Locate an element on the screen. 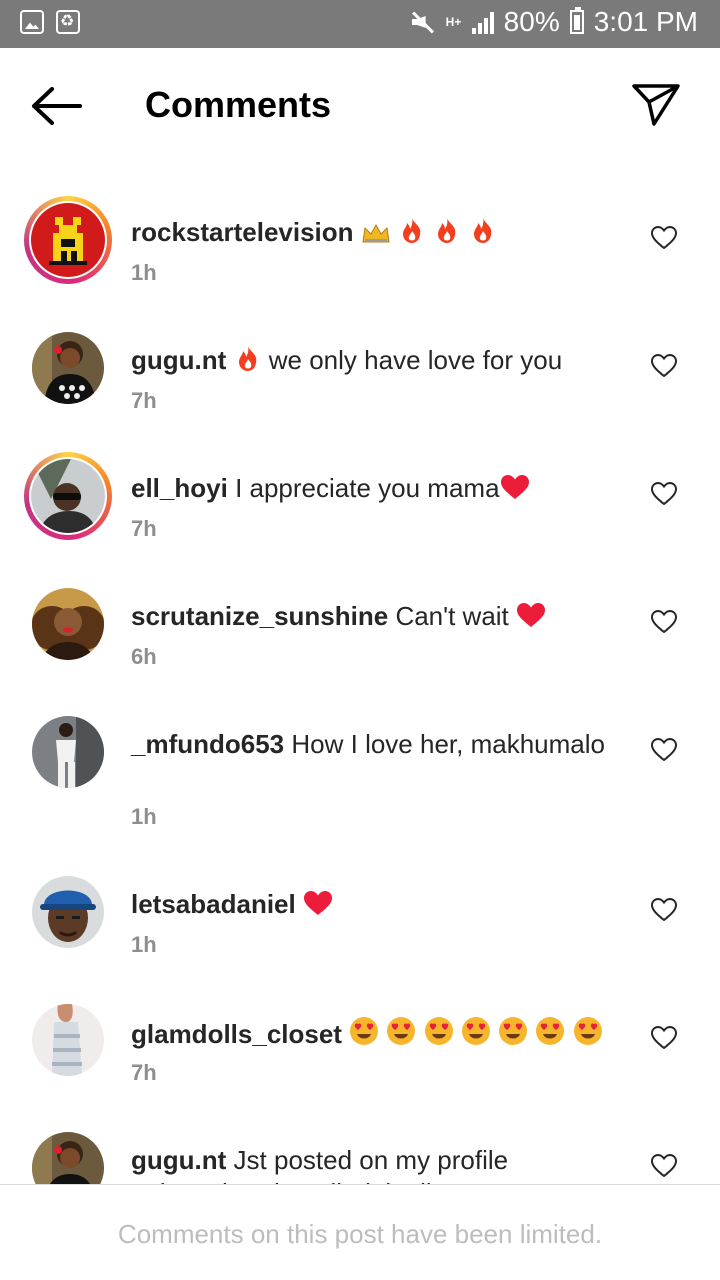 The image size is (720, 1280). comment-text: glamdolls_closet is located at coordinates (371, 1033).